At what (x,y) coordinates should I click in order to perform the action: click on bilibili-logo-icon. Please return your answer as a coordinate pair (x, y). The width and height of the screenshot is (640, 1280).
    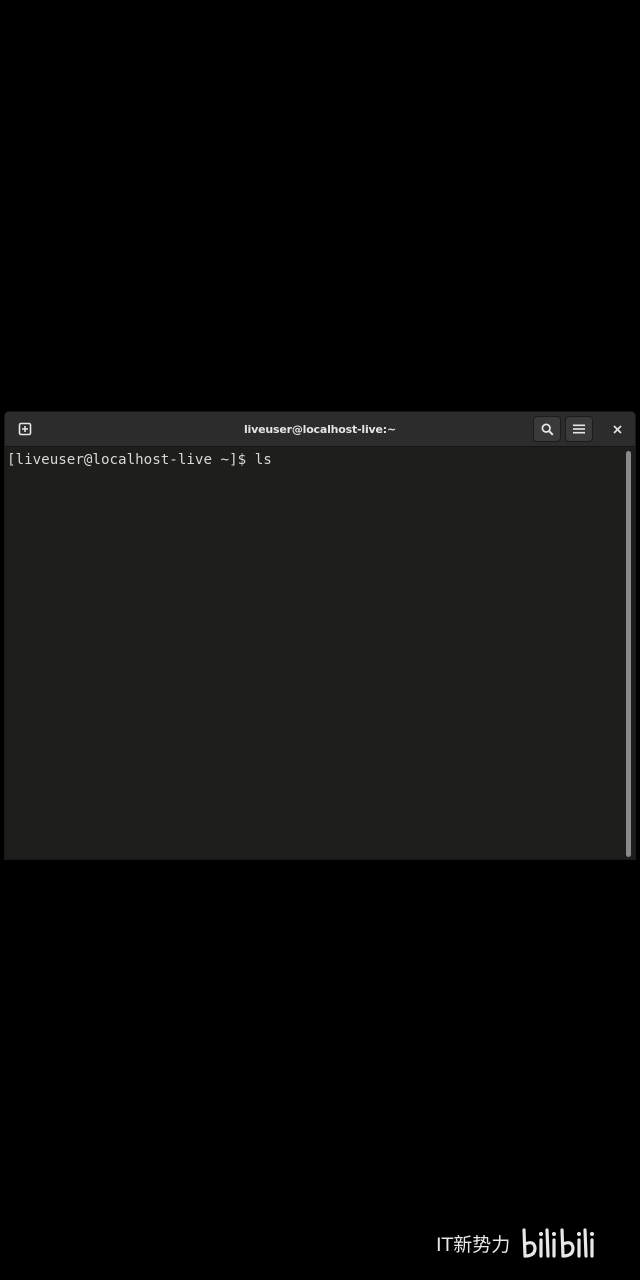
    Looking at the image, I should click on (558, 1243).